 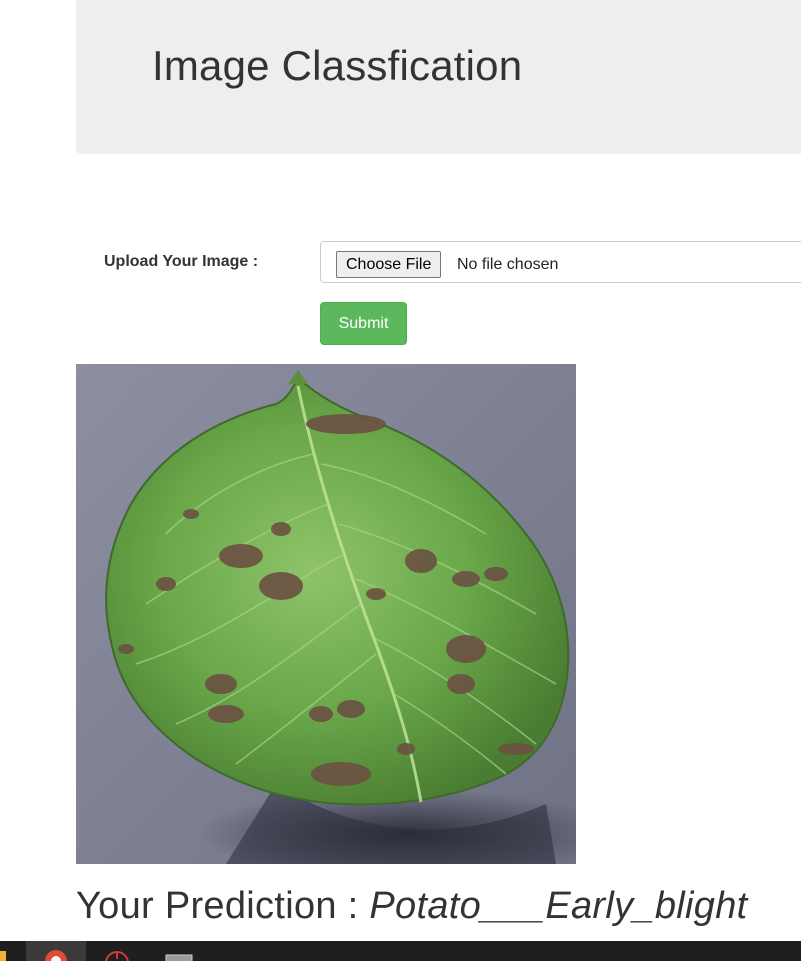 I want to click on choose-file-button: Choose File, so click(x=389, y=264).